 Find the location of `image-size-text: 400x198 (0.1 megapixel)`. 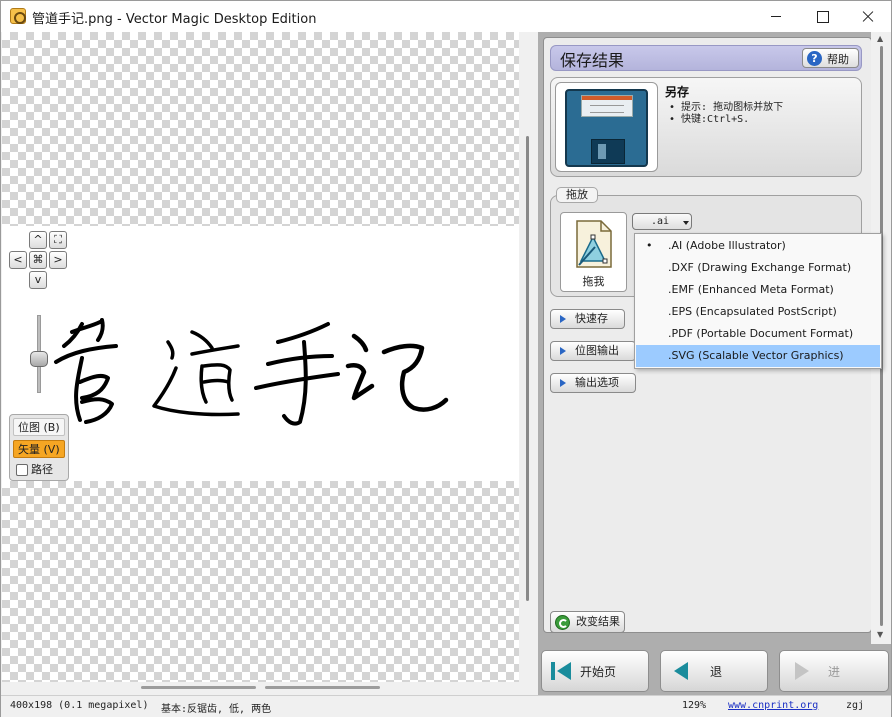

image-size-text: 400x198 (0.1 megapixel) is located at coordinates (79, 705).